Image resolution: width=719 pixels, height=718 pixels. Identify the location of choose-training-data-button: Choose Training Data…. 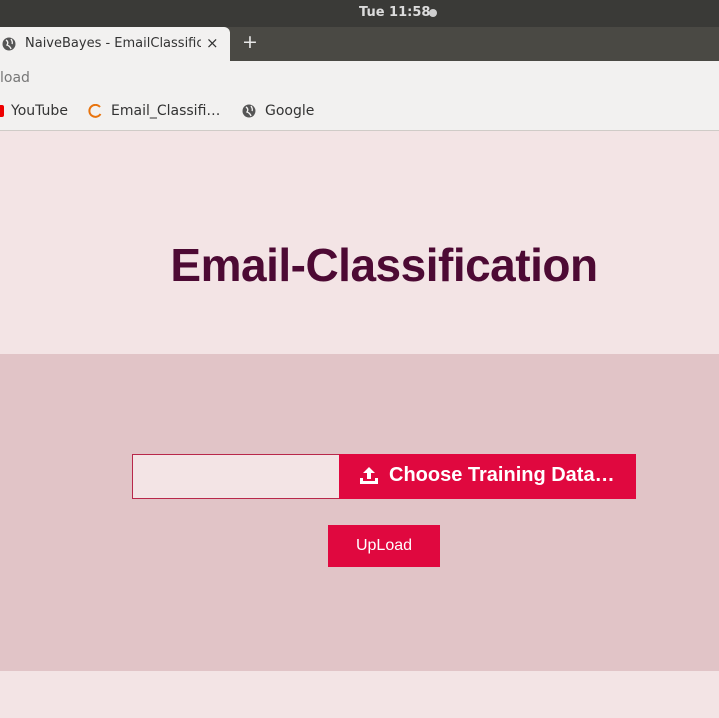
(487, 476).